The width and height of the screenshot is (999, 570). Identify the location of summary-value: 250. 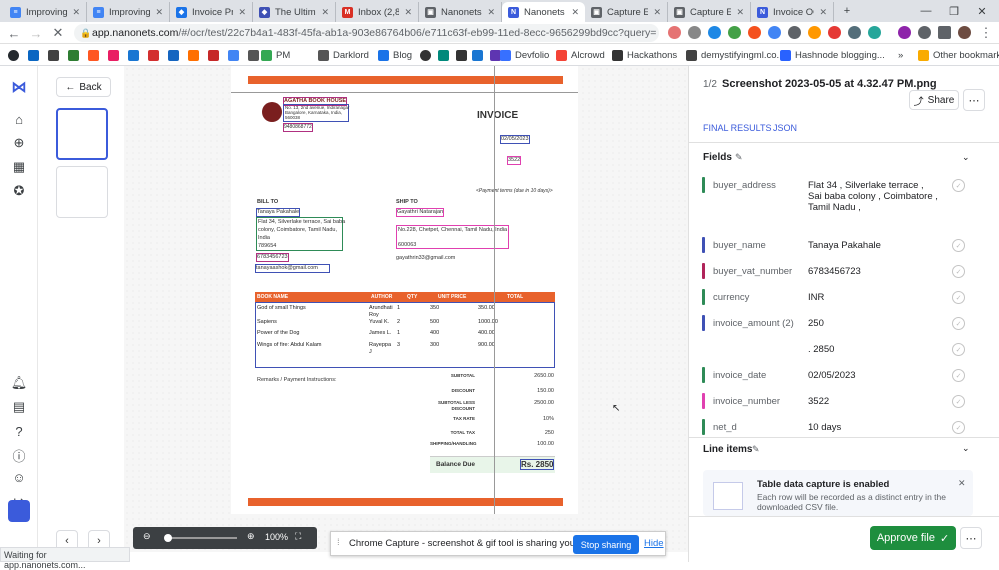
(537, 433).